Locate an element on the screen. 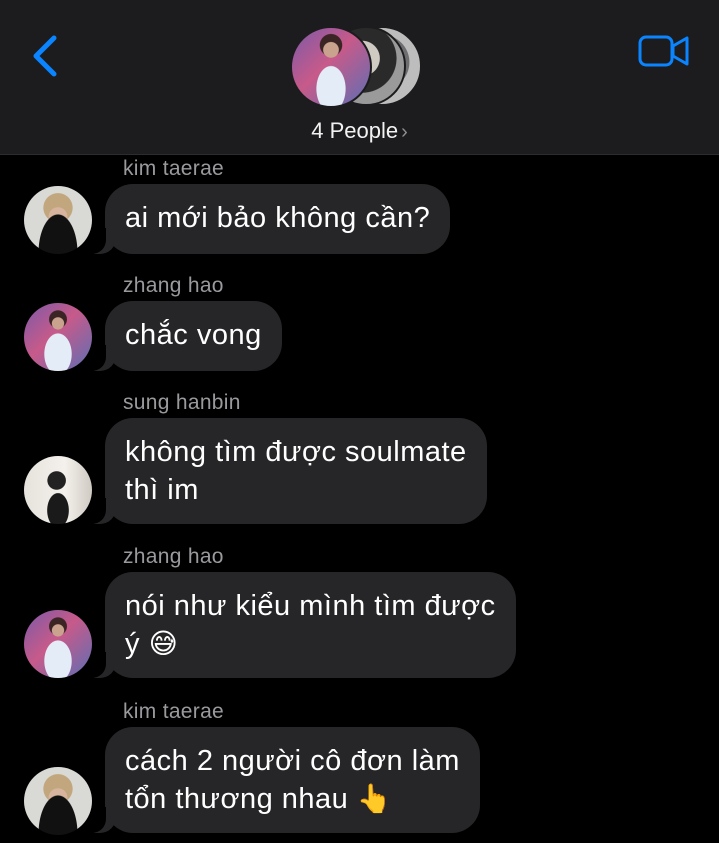 Image resolution: width=719 pixels, height=843 pixels. message-group: zhang hao chắc vong is located at coordinates (359, 326).